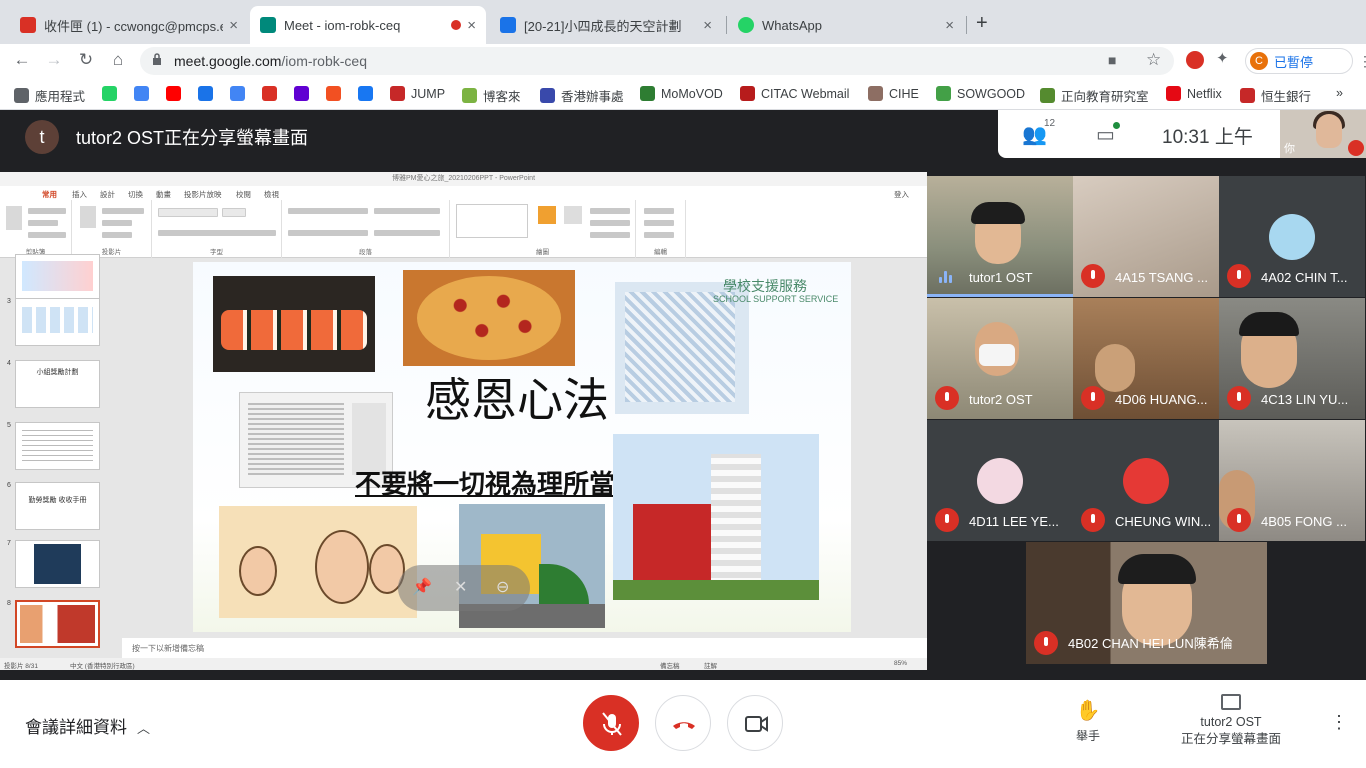 This screenshot has width=1366, height=768. Describe the element at coordinates (36, 229) in the screenshot. I see `ribbon-group-clipboard: 剪貼簿` at that location.